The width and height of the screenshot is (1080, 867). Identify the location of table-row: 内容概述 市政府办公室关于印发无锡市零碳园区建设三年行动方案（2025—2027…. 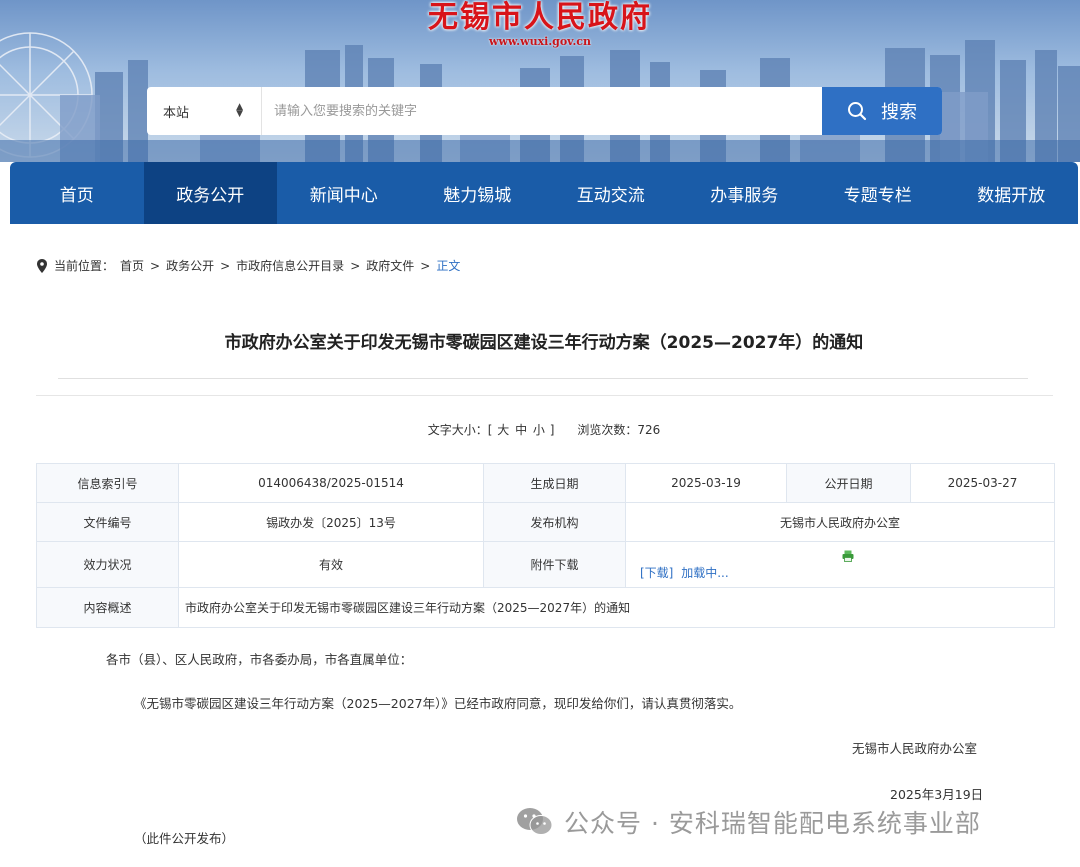
(545, 607).